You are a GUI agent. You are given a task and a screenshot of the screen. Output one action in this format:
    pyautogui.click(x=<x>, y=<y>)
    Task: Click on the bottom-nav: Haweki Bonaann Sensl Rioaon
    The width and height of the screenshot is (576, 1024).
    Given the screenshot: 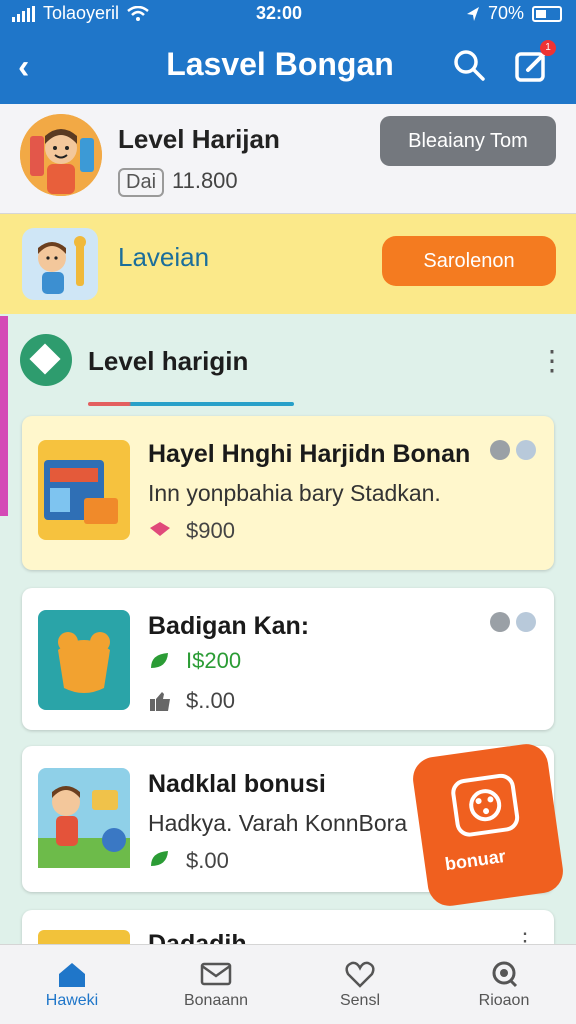 What is the action you would take?
    pyautogui.click(x=288, y=984)
    